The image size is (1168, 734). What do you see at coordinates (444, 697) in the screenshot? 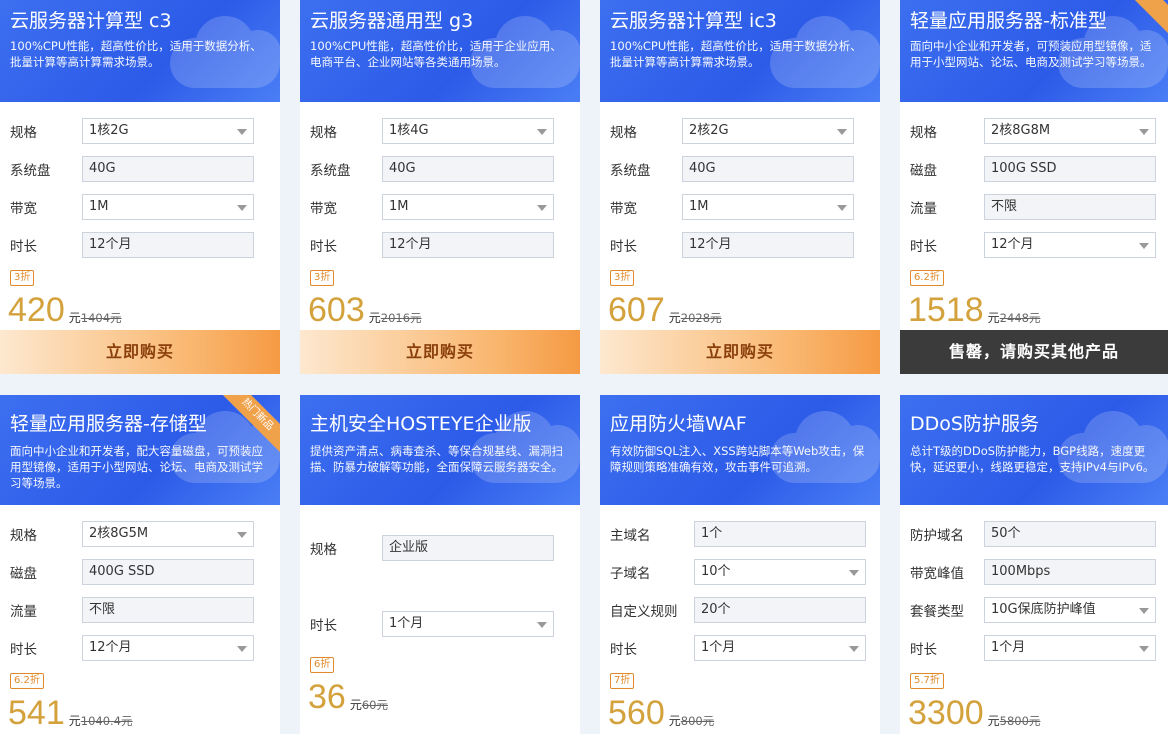
I see `price: 36 元 60元` at bounding box center [444, 697].